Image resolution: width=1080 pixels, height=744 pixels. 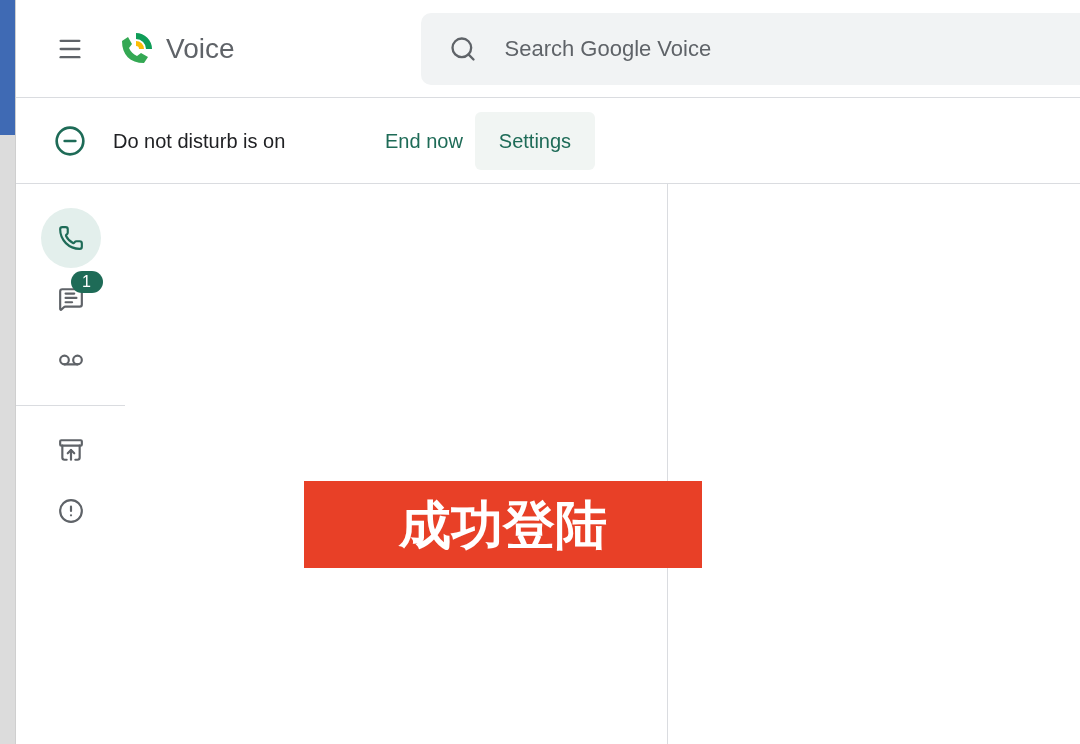 What do you see at coordinates (200, 48) in the screenshot?
I see `app-name: Voice` at bounding box center [200, 48].